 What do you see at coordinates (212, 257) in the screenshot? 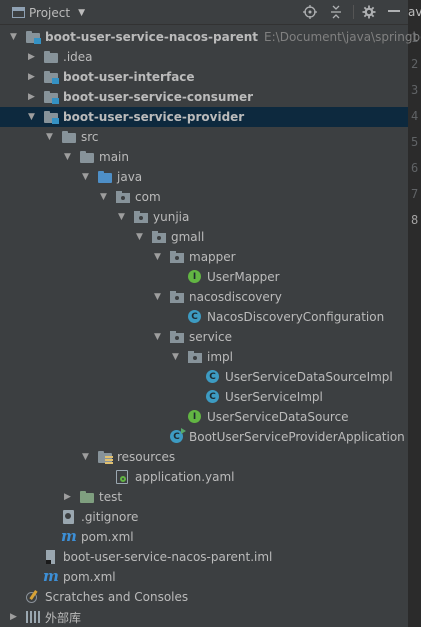
I see `tree-item-label: mapper` at bounding box center [212, 257].